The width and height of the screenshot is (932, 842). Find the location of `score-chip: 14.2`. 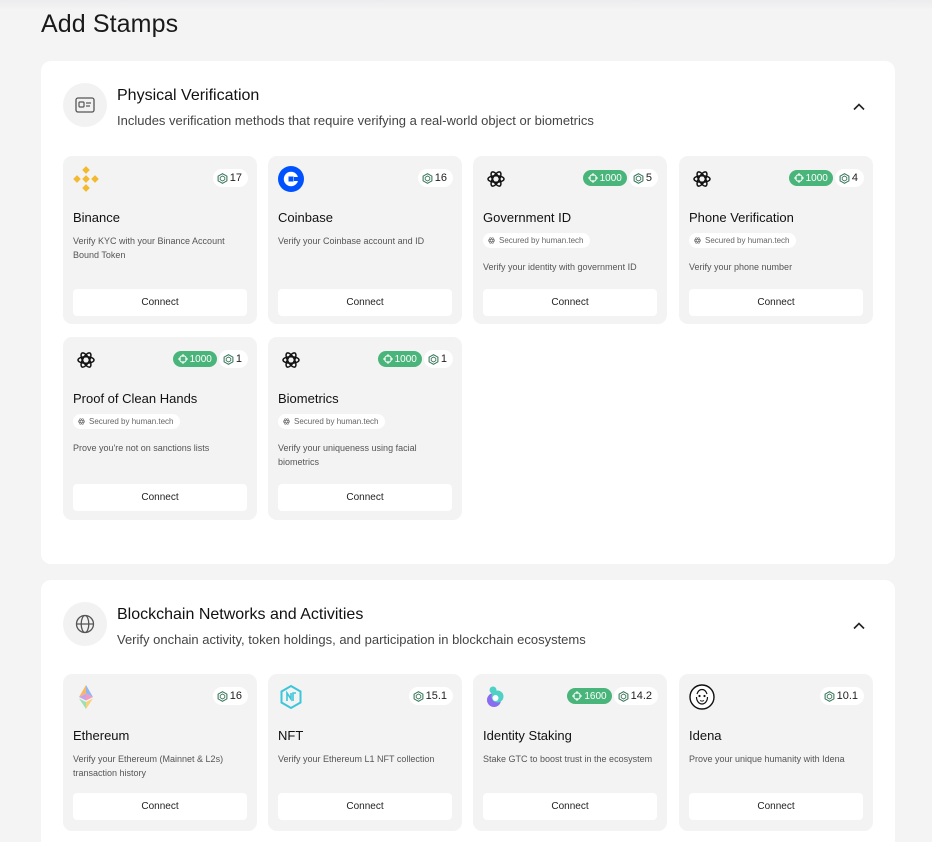

score-chip: 14.2 is located at coordinates (635, 696).